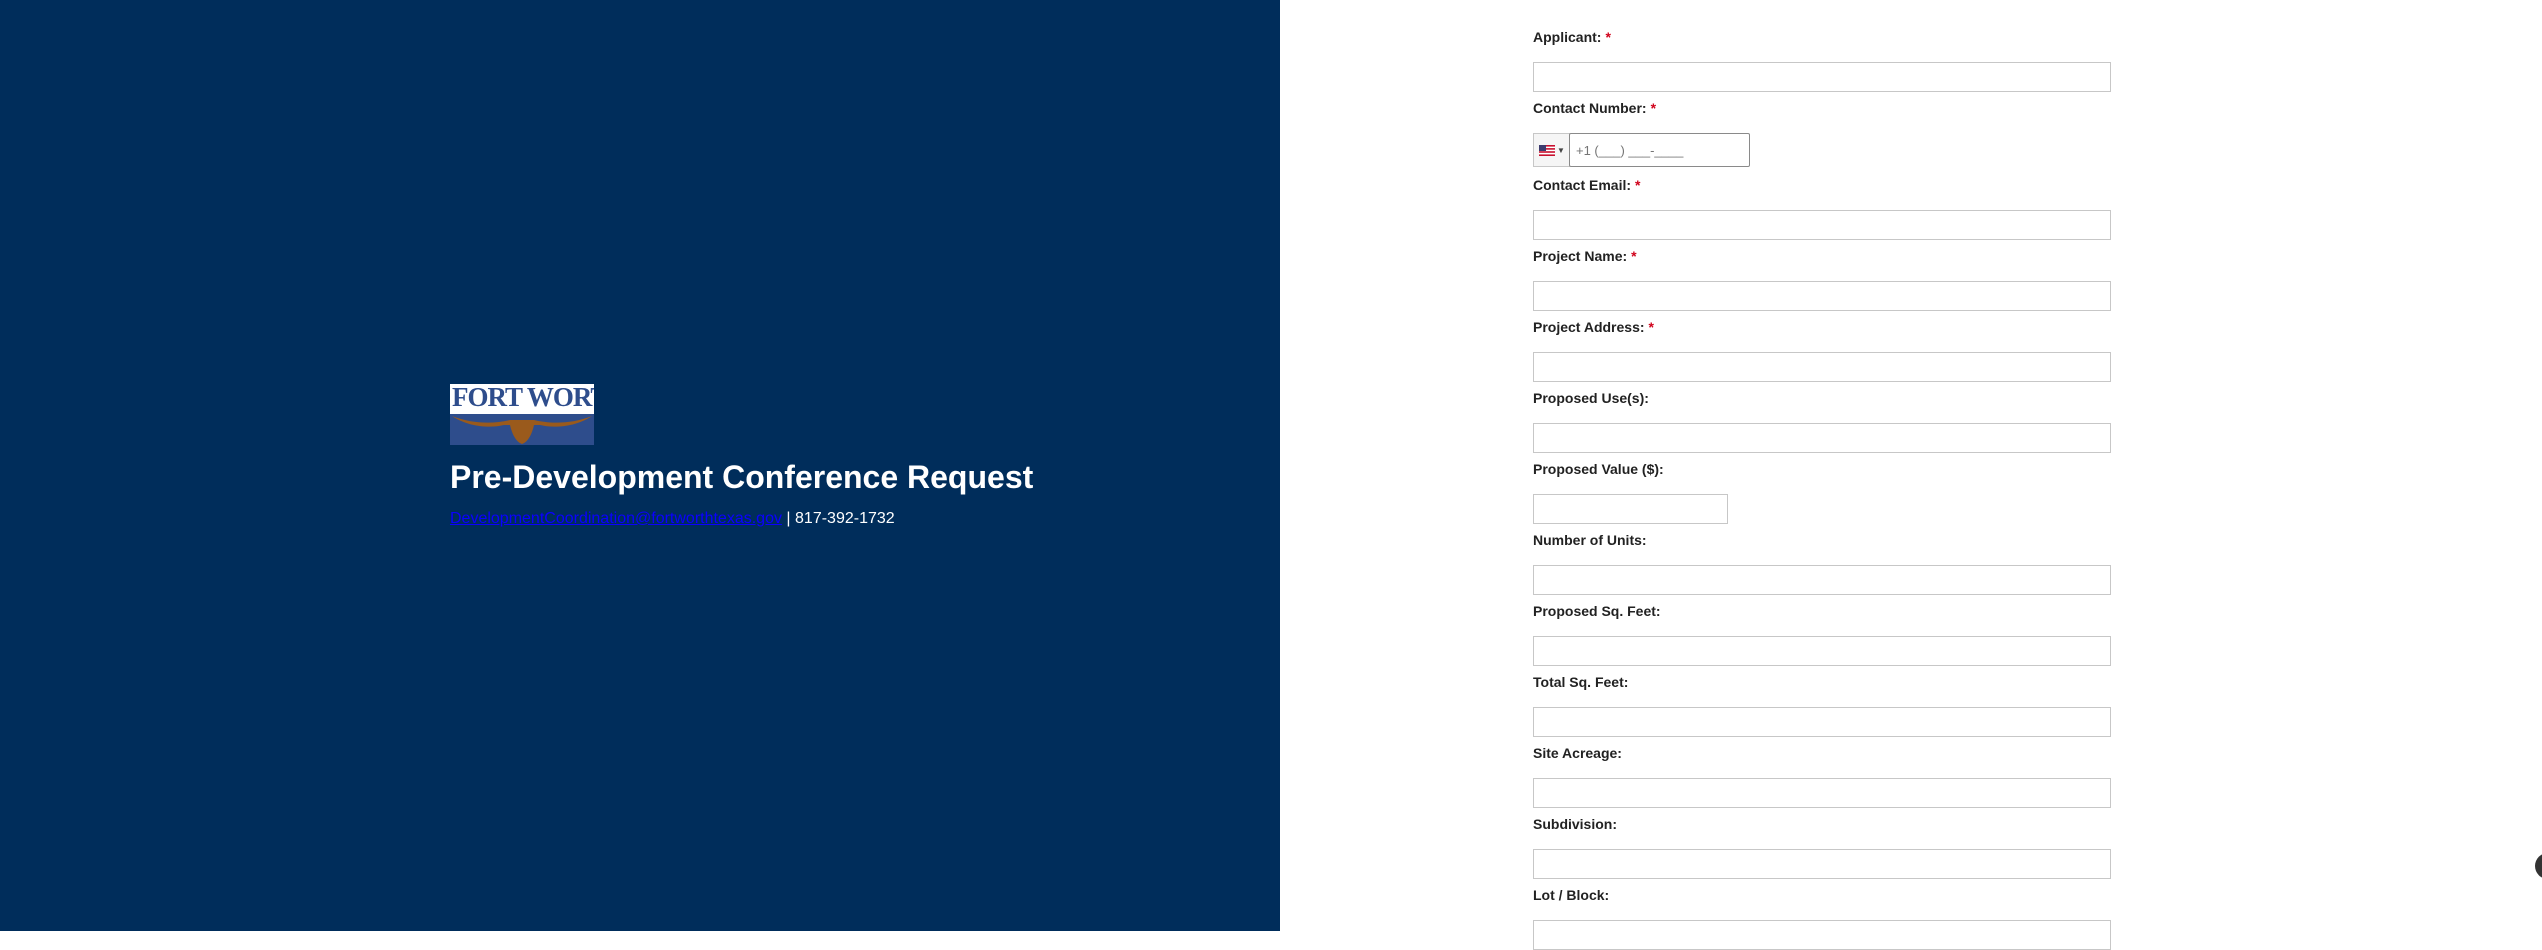  Describe the element at coordinates (1580, 256) in the screenshot. I see `project-name-label: Project Name:` at that location.